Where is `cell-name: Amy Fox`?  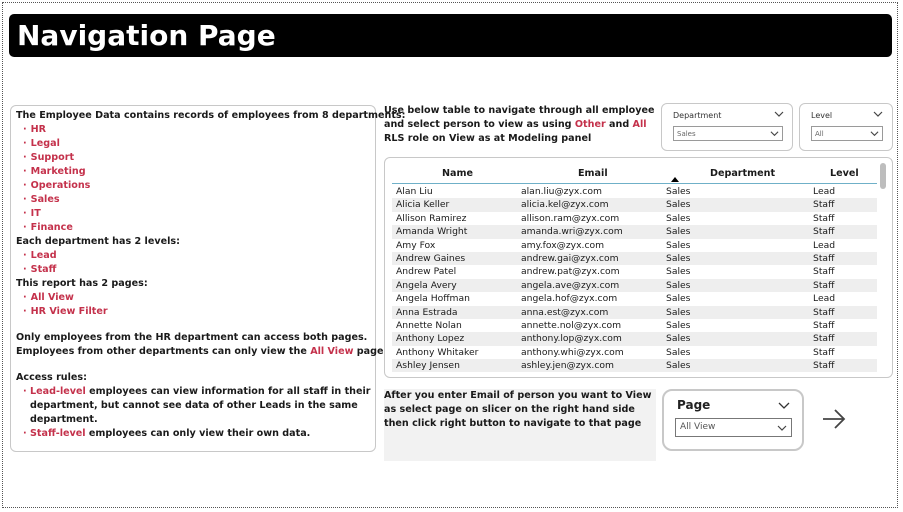 cell-name: Amy Fox is located at coordinates (416, 245).